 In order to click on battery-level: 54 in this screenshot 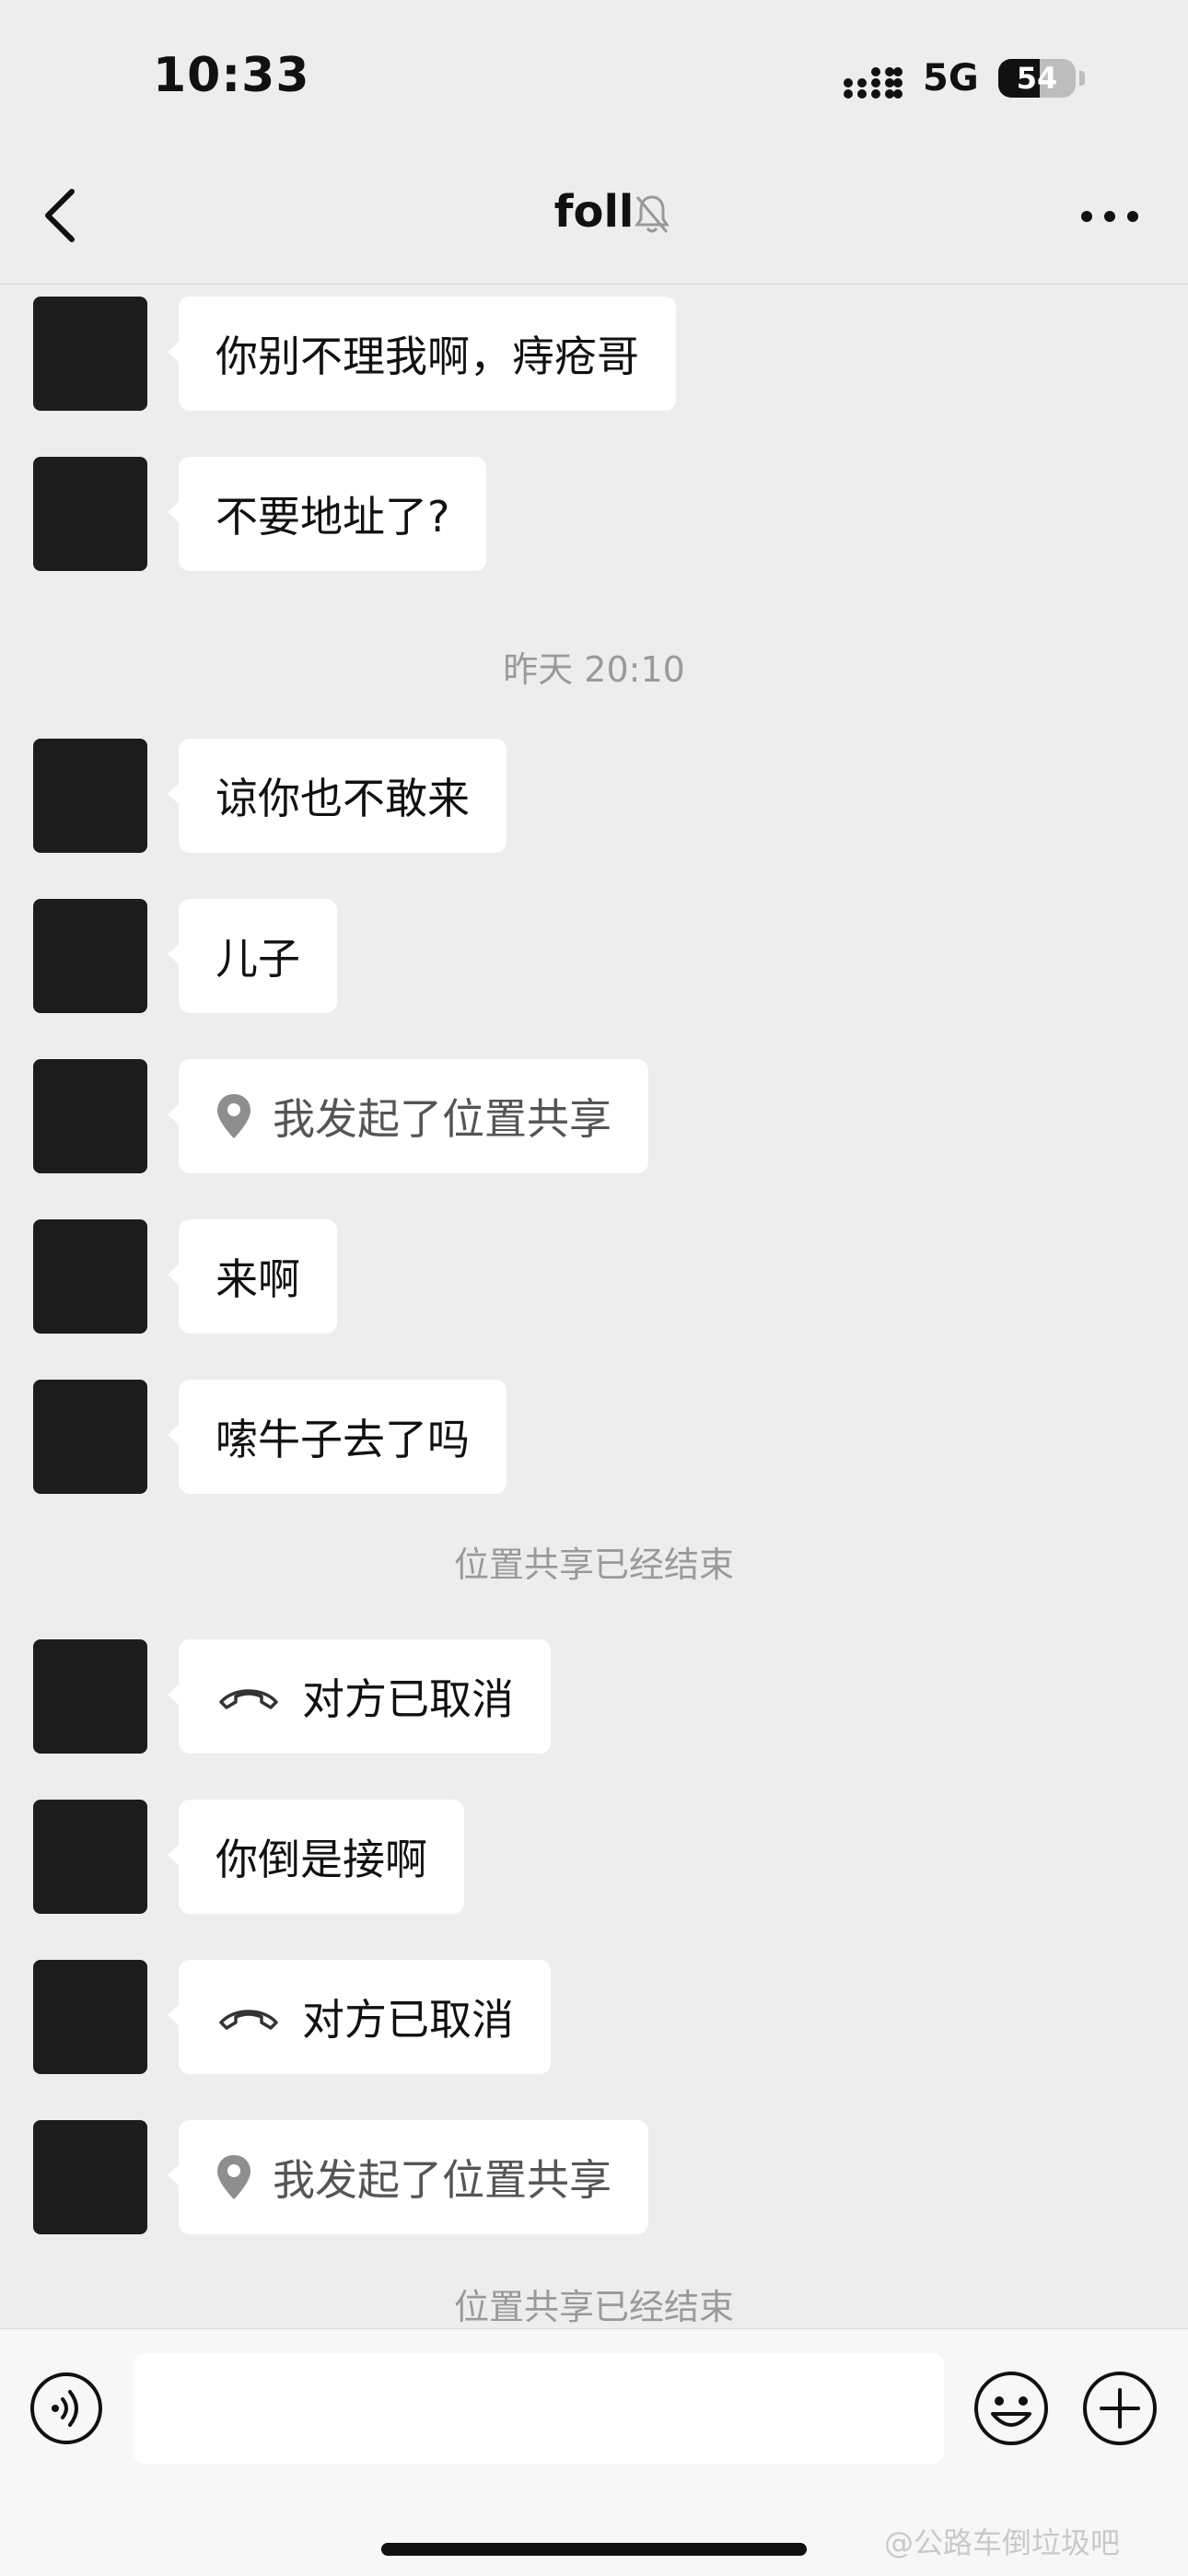, I will do `click(1037, 78)`.